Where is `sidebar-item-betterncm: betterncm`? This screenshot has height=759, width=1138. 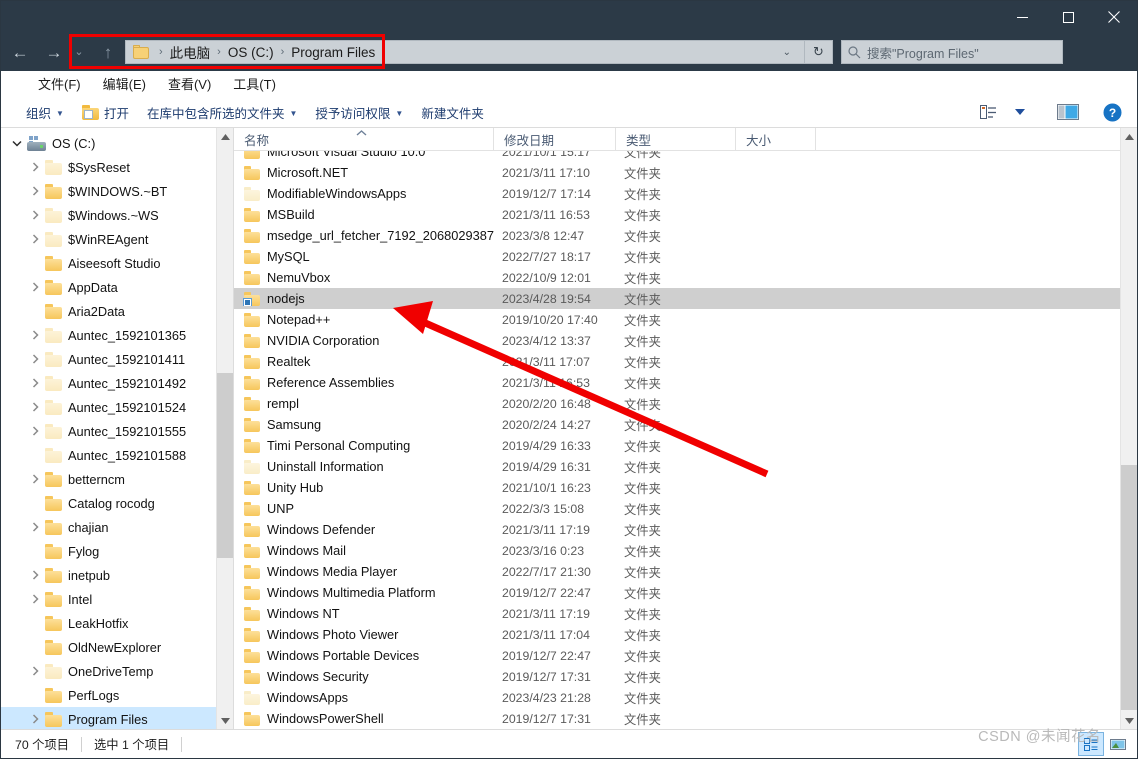
sidebar-item-betterncm: betterncm is located at coordinates (108, 479).